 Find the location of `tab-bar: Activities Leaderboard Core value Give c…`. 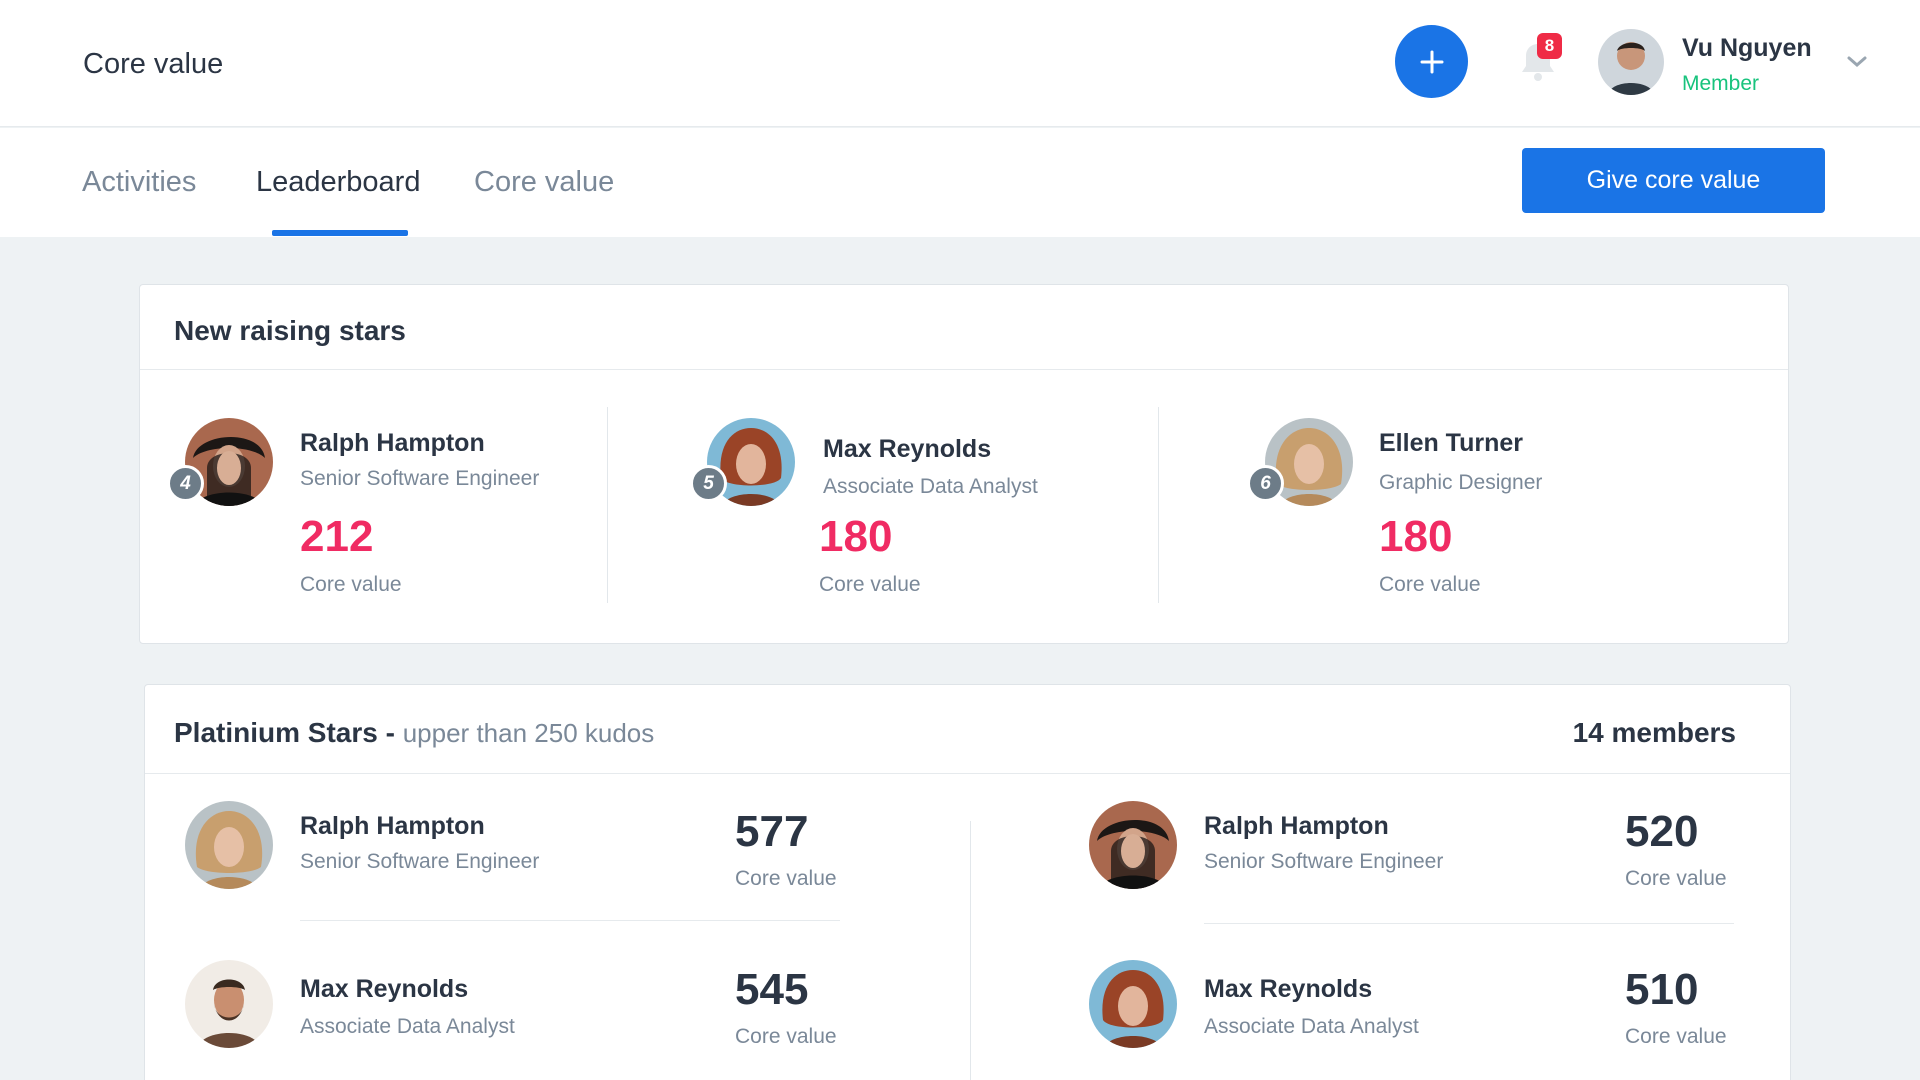

tab-bar: Activities Leaderboard Core value Give c… is located at coordinates (960, 182).